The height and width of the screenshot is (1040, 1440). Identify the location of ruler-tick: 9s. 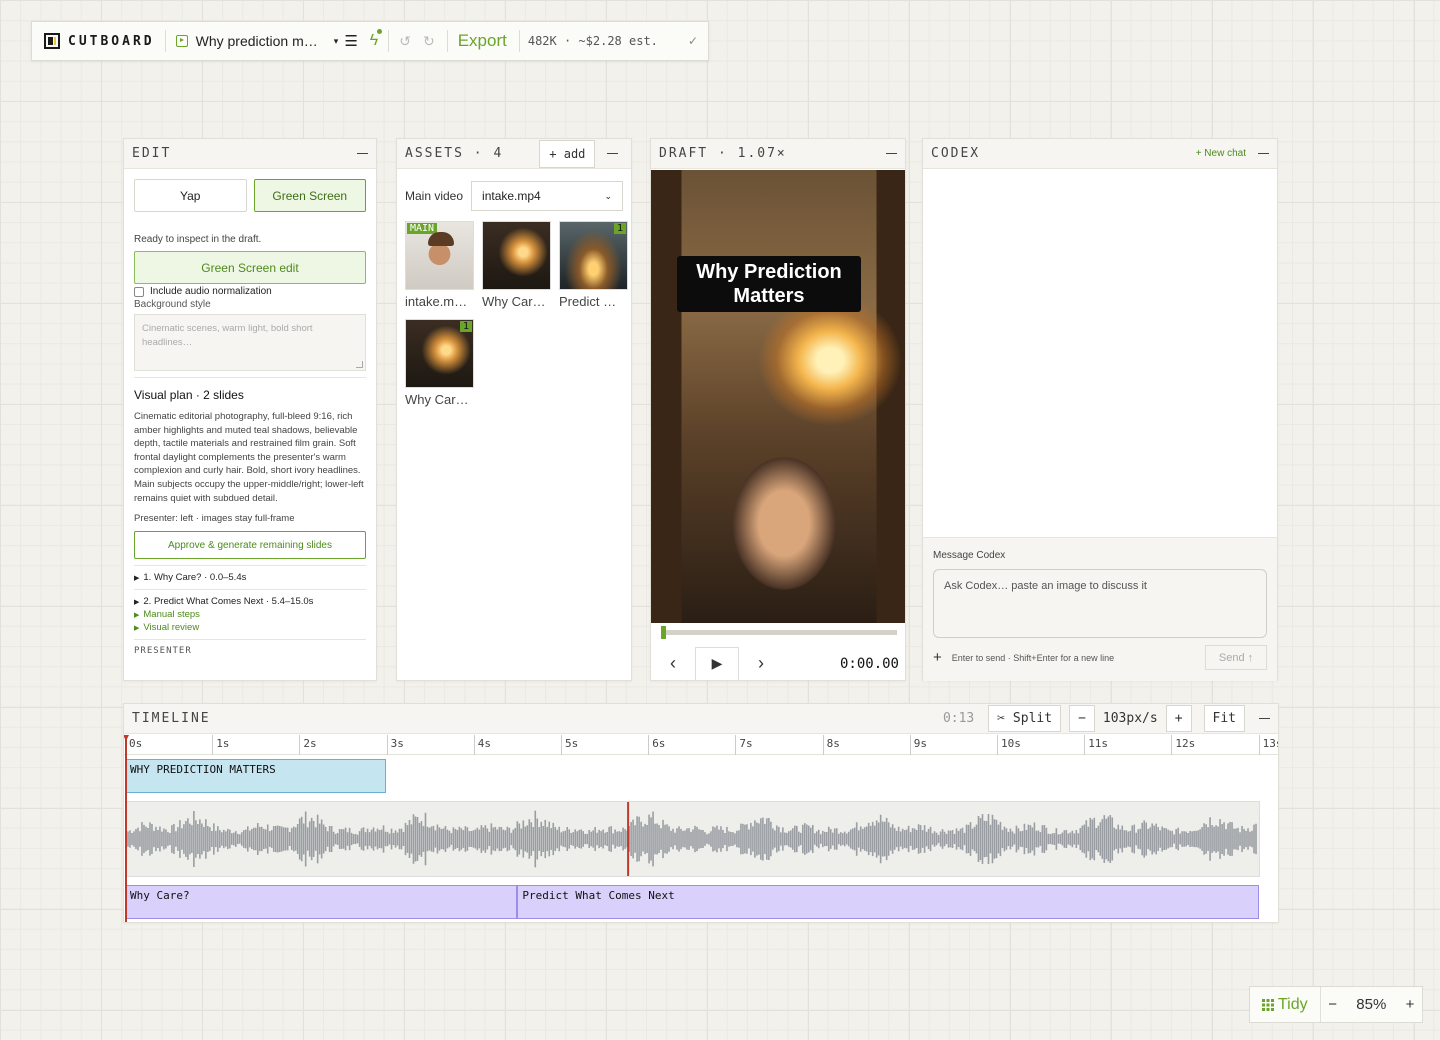
(918, 745).